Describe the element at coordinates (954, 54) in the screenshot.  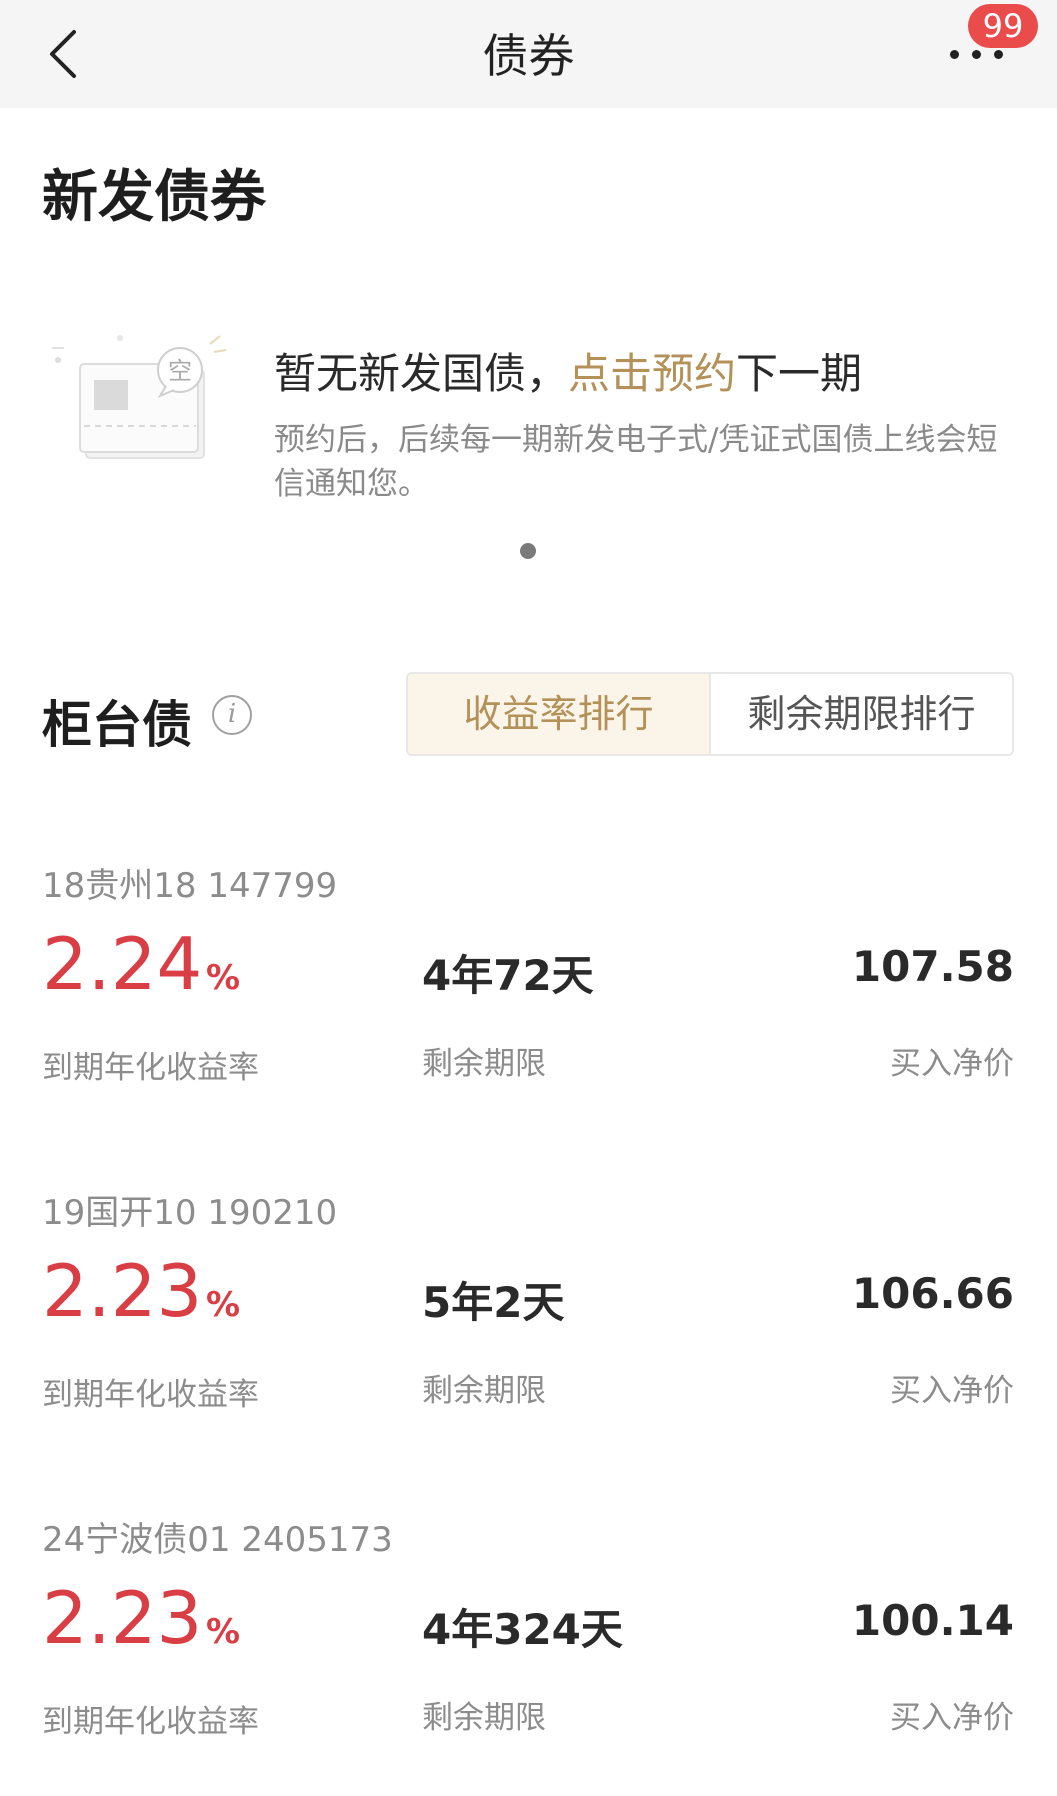
I see `more-dots-icon` at that location.